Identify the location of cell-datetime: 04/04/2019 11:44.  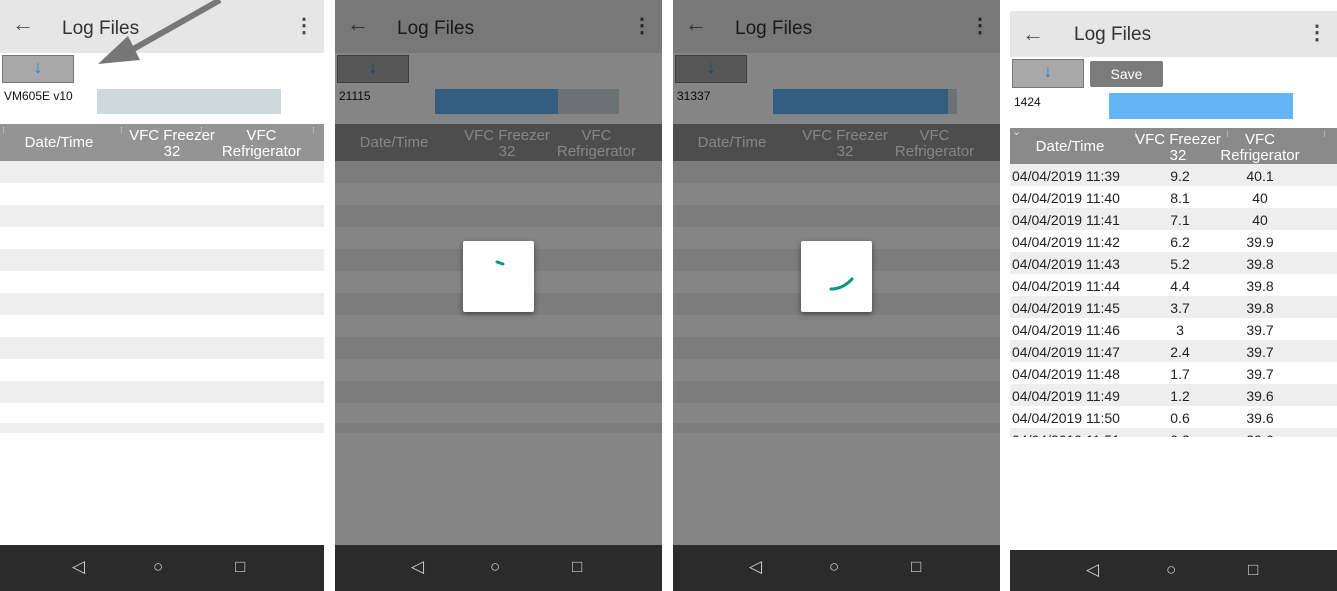
(1066, 286).